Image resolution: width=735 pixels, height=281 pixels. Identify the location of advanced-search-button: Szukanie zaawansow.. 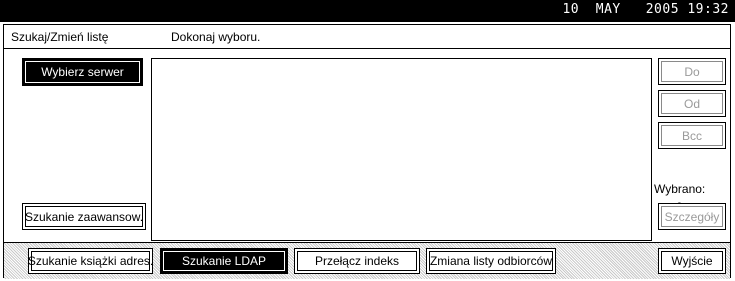
(84, 216).